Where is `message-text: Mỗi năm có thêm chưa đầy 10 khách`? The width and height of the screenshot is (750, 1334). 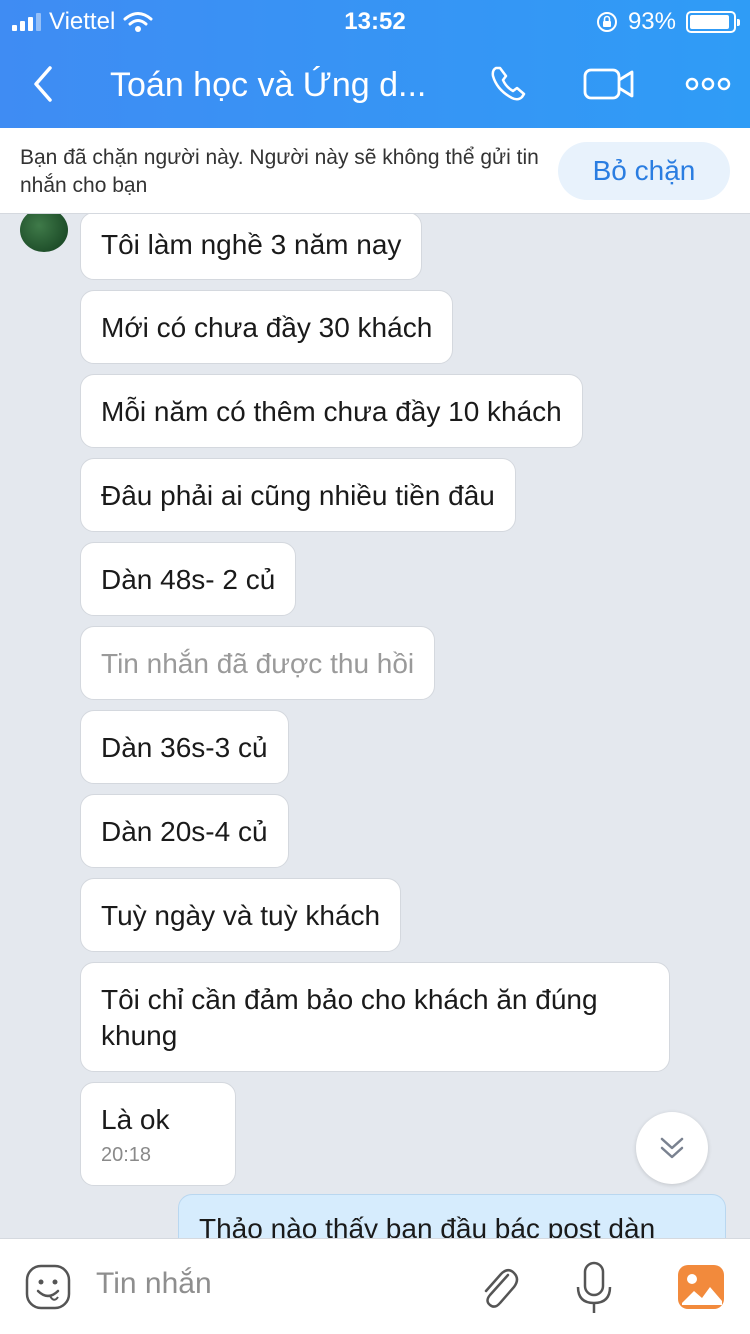
message-text: Mỗi năm có thêm chưa đầy 10 khách is located at coordinates (331, 411).